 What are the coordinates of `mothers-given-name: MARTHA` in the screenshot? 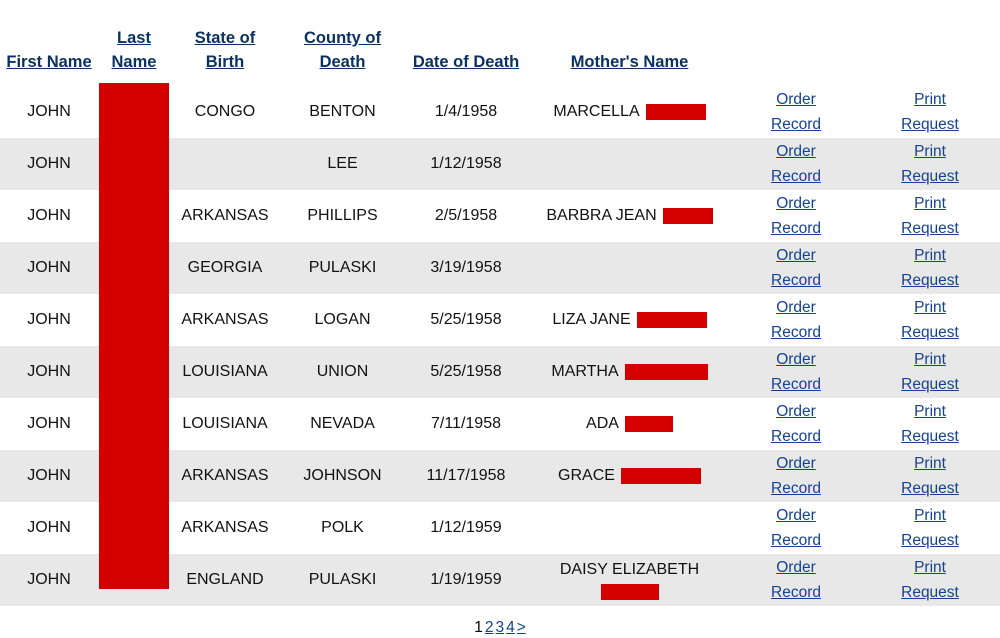 It's located at (585, 371).